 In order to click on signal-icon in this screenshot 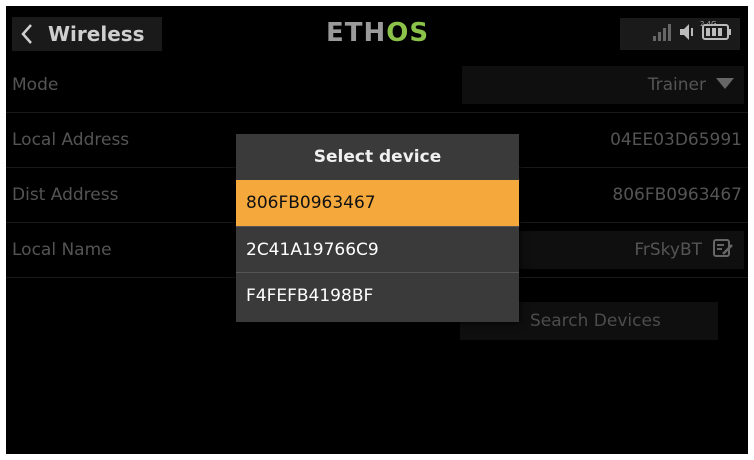, I will do `click(662, 34)`.